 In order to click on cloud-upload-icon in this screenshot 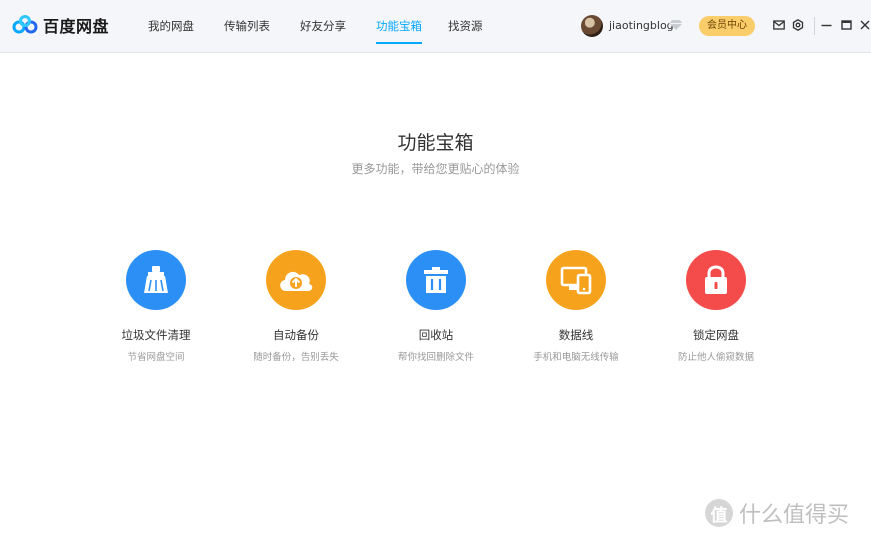, I will do `click(296, 281)`.